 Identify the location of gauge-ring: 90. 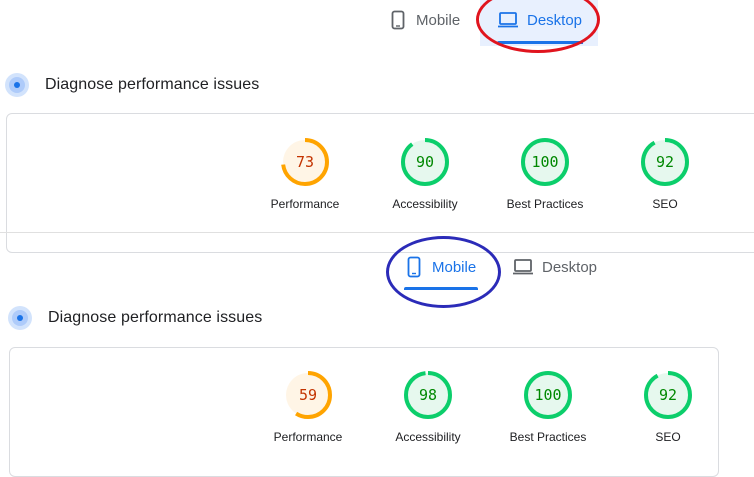
(425, 162).